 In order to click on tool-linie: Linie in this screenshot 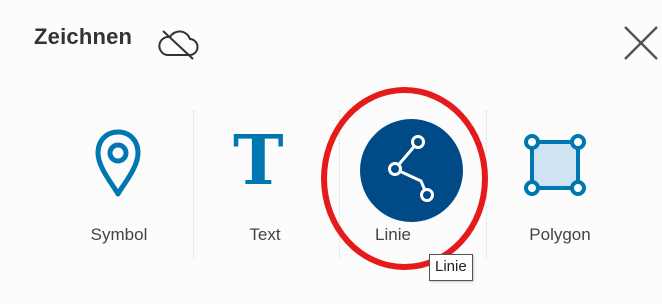, I will do `click(398, 187)`.